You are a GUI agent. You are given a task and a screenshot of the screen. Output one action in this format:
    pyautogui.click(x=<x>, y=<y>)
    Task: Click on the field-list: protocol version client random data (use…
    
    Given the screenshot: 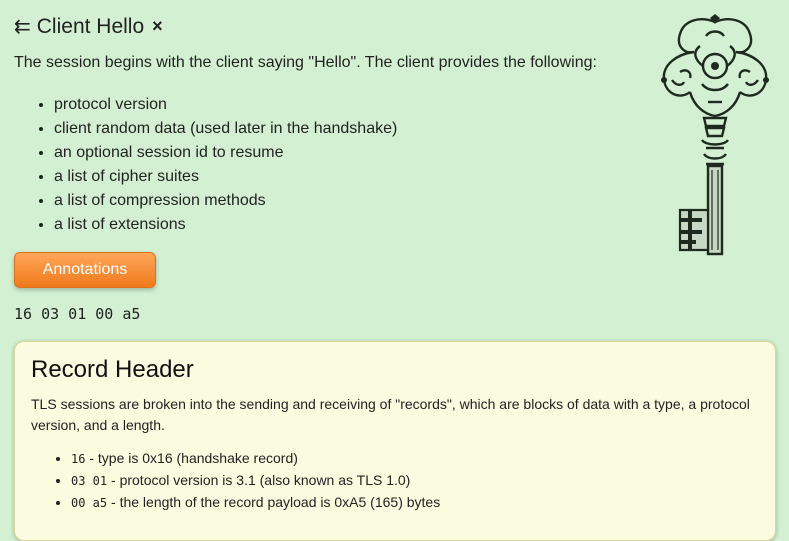 What is the action you would take?
    pyautogui.click(x=205, y=165)
    